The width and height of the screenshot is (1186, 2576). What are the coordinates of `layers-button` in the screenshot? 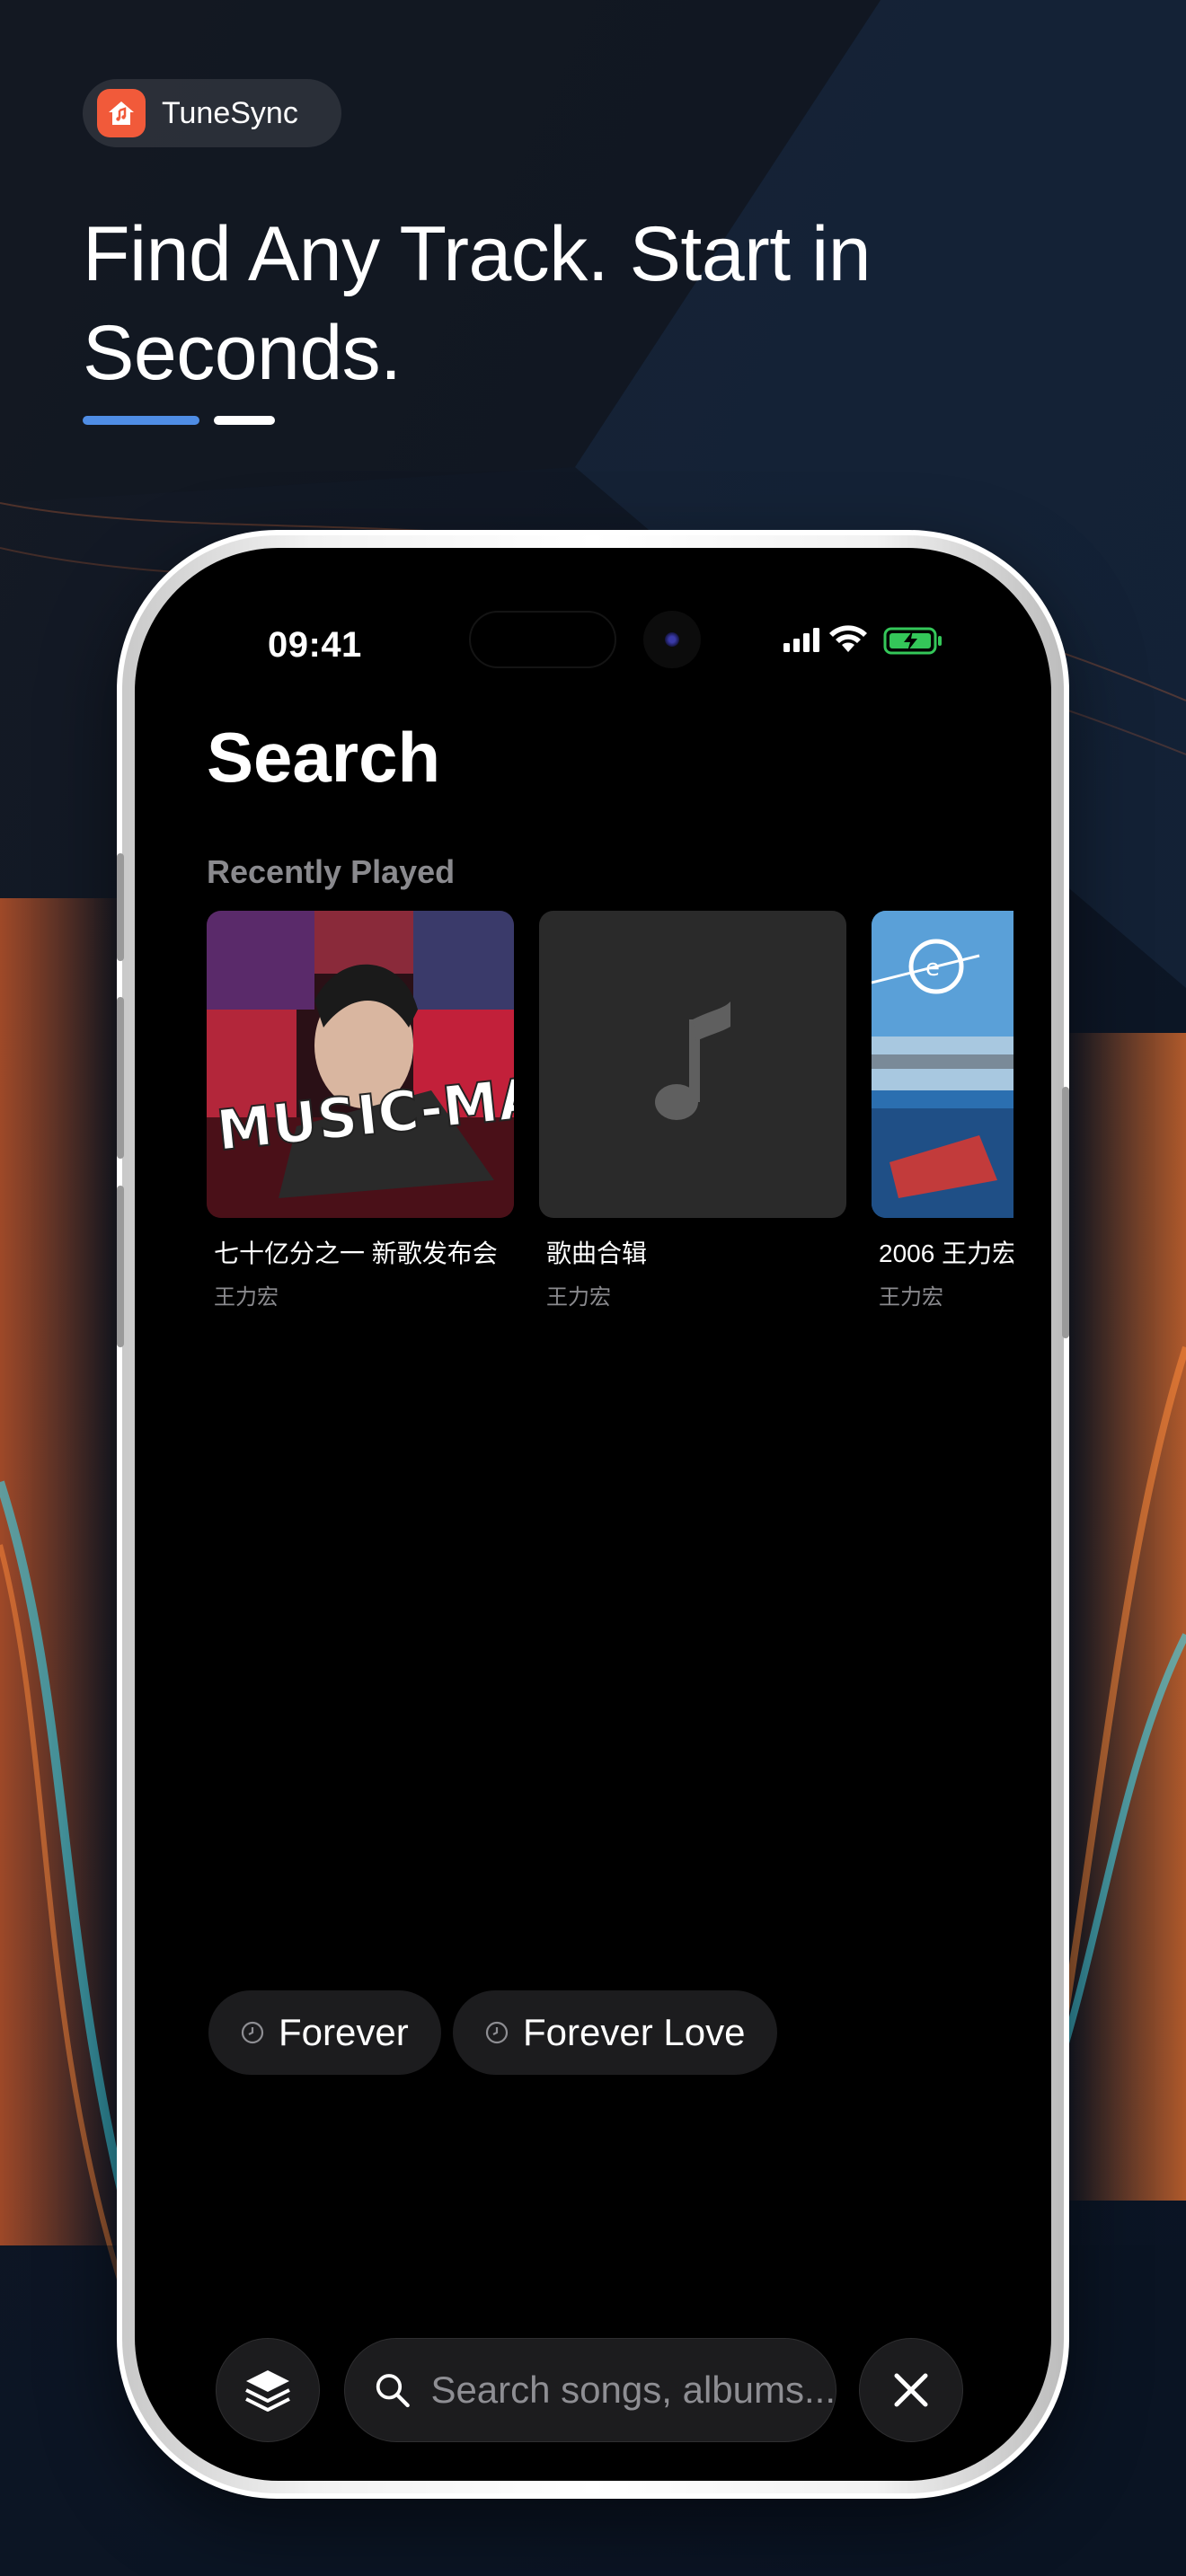 It's located at (268, 2390).